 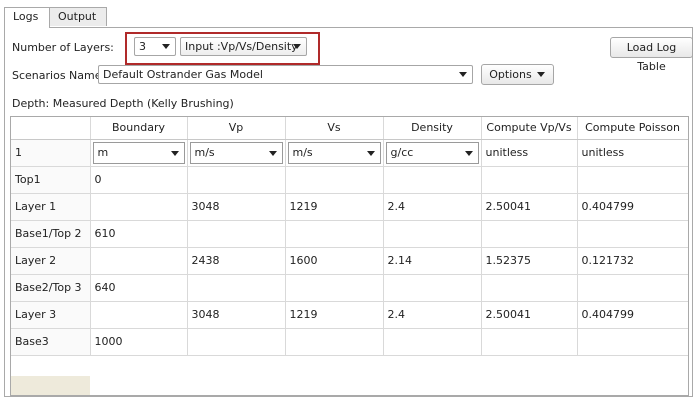 I want to click on cell-vpvs: 1.52375, so click(x=529, y=261).